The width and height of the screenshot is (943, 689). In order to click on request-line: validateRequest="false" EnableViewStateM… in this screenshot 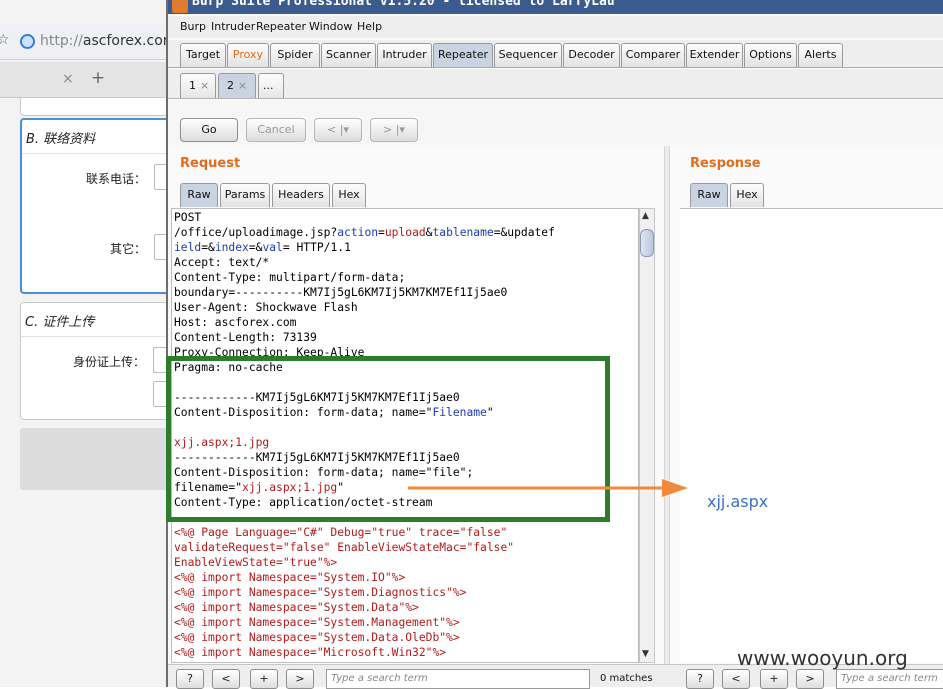, I will do `click(344, 547)`.